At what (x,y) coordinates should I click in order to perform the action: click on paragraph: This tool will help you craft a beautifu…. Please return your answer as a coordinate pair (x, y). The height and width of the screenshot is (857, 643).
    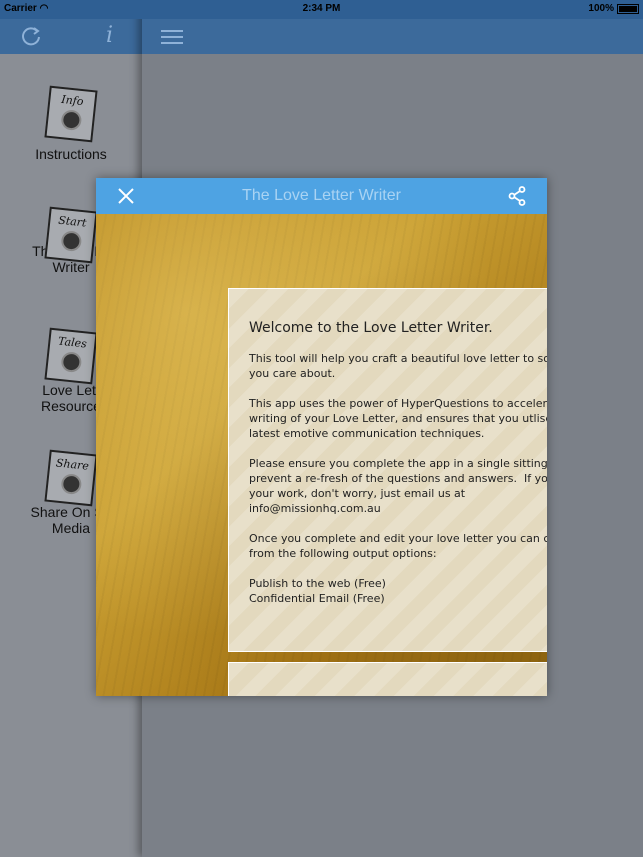
    Looking at the image, I should click on (398, 366).